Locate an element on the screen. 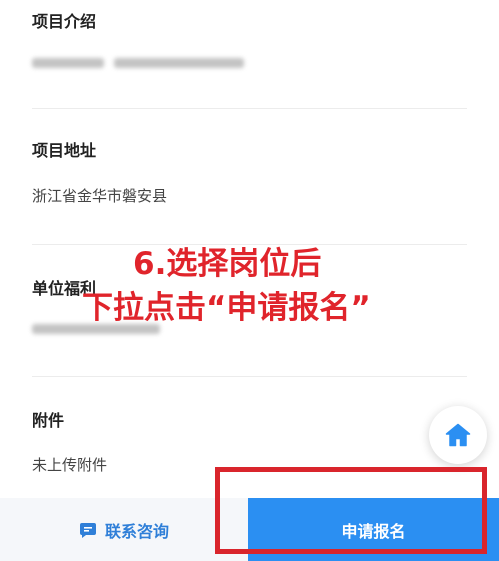 This screenshot has height=561, width=499. bottom-action-bar: 联系咨询 申请报名 is located at coordinates (249, 529).